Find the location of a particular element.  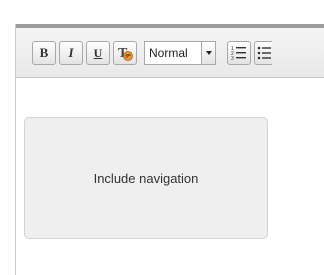

format-select-value: Normal is located at coordinates (168, 53).